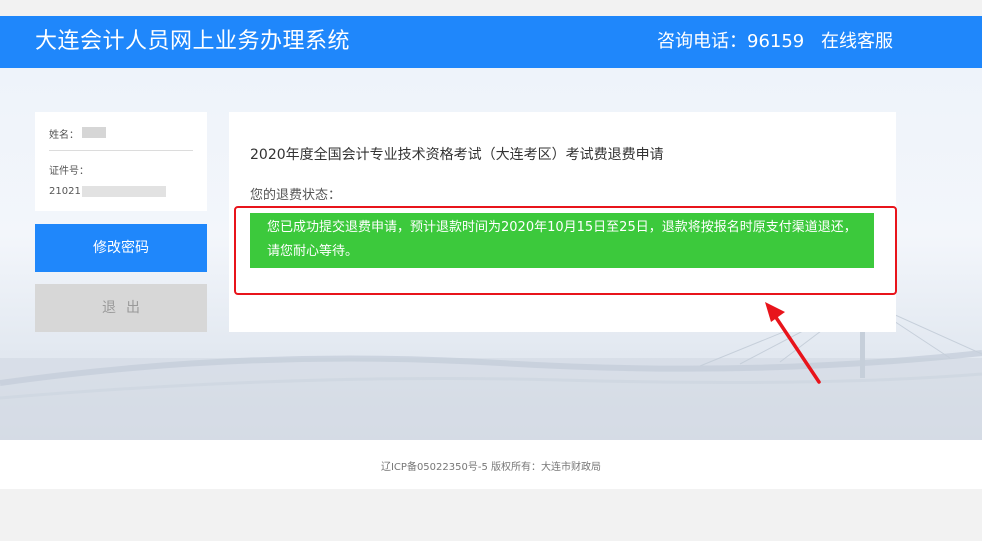 The height and width of the screenshot is (541, 982). I want to click on footer-copyright: 辽ICP备05022350号-5 版权所有：大连市财政局, so click(490, 467).